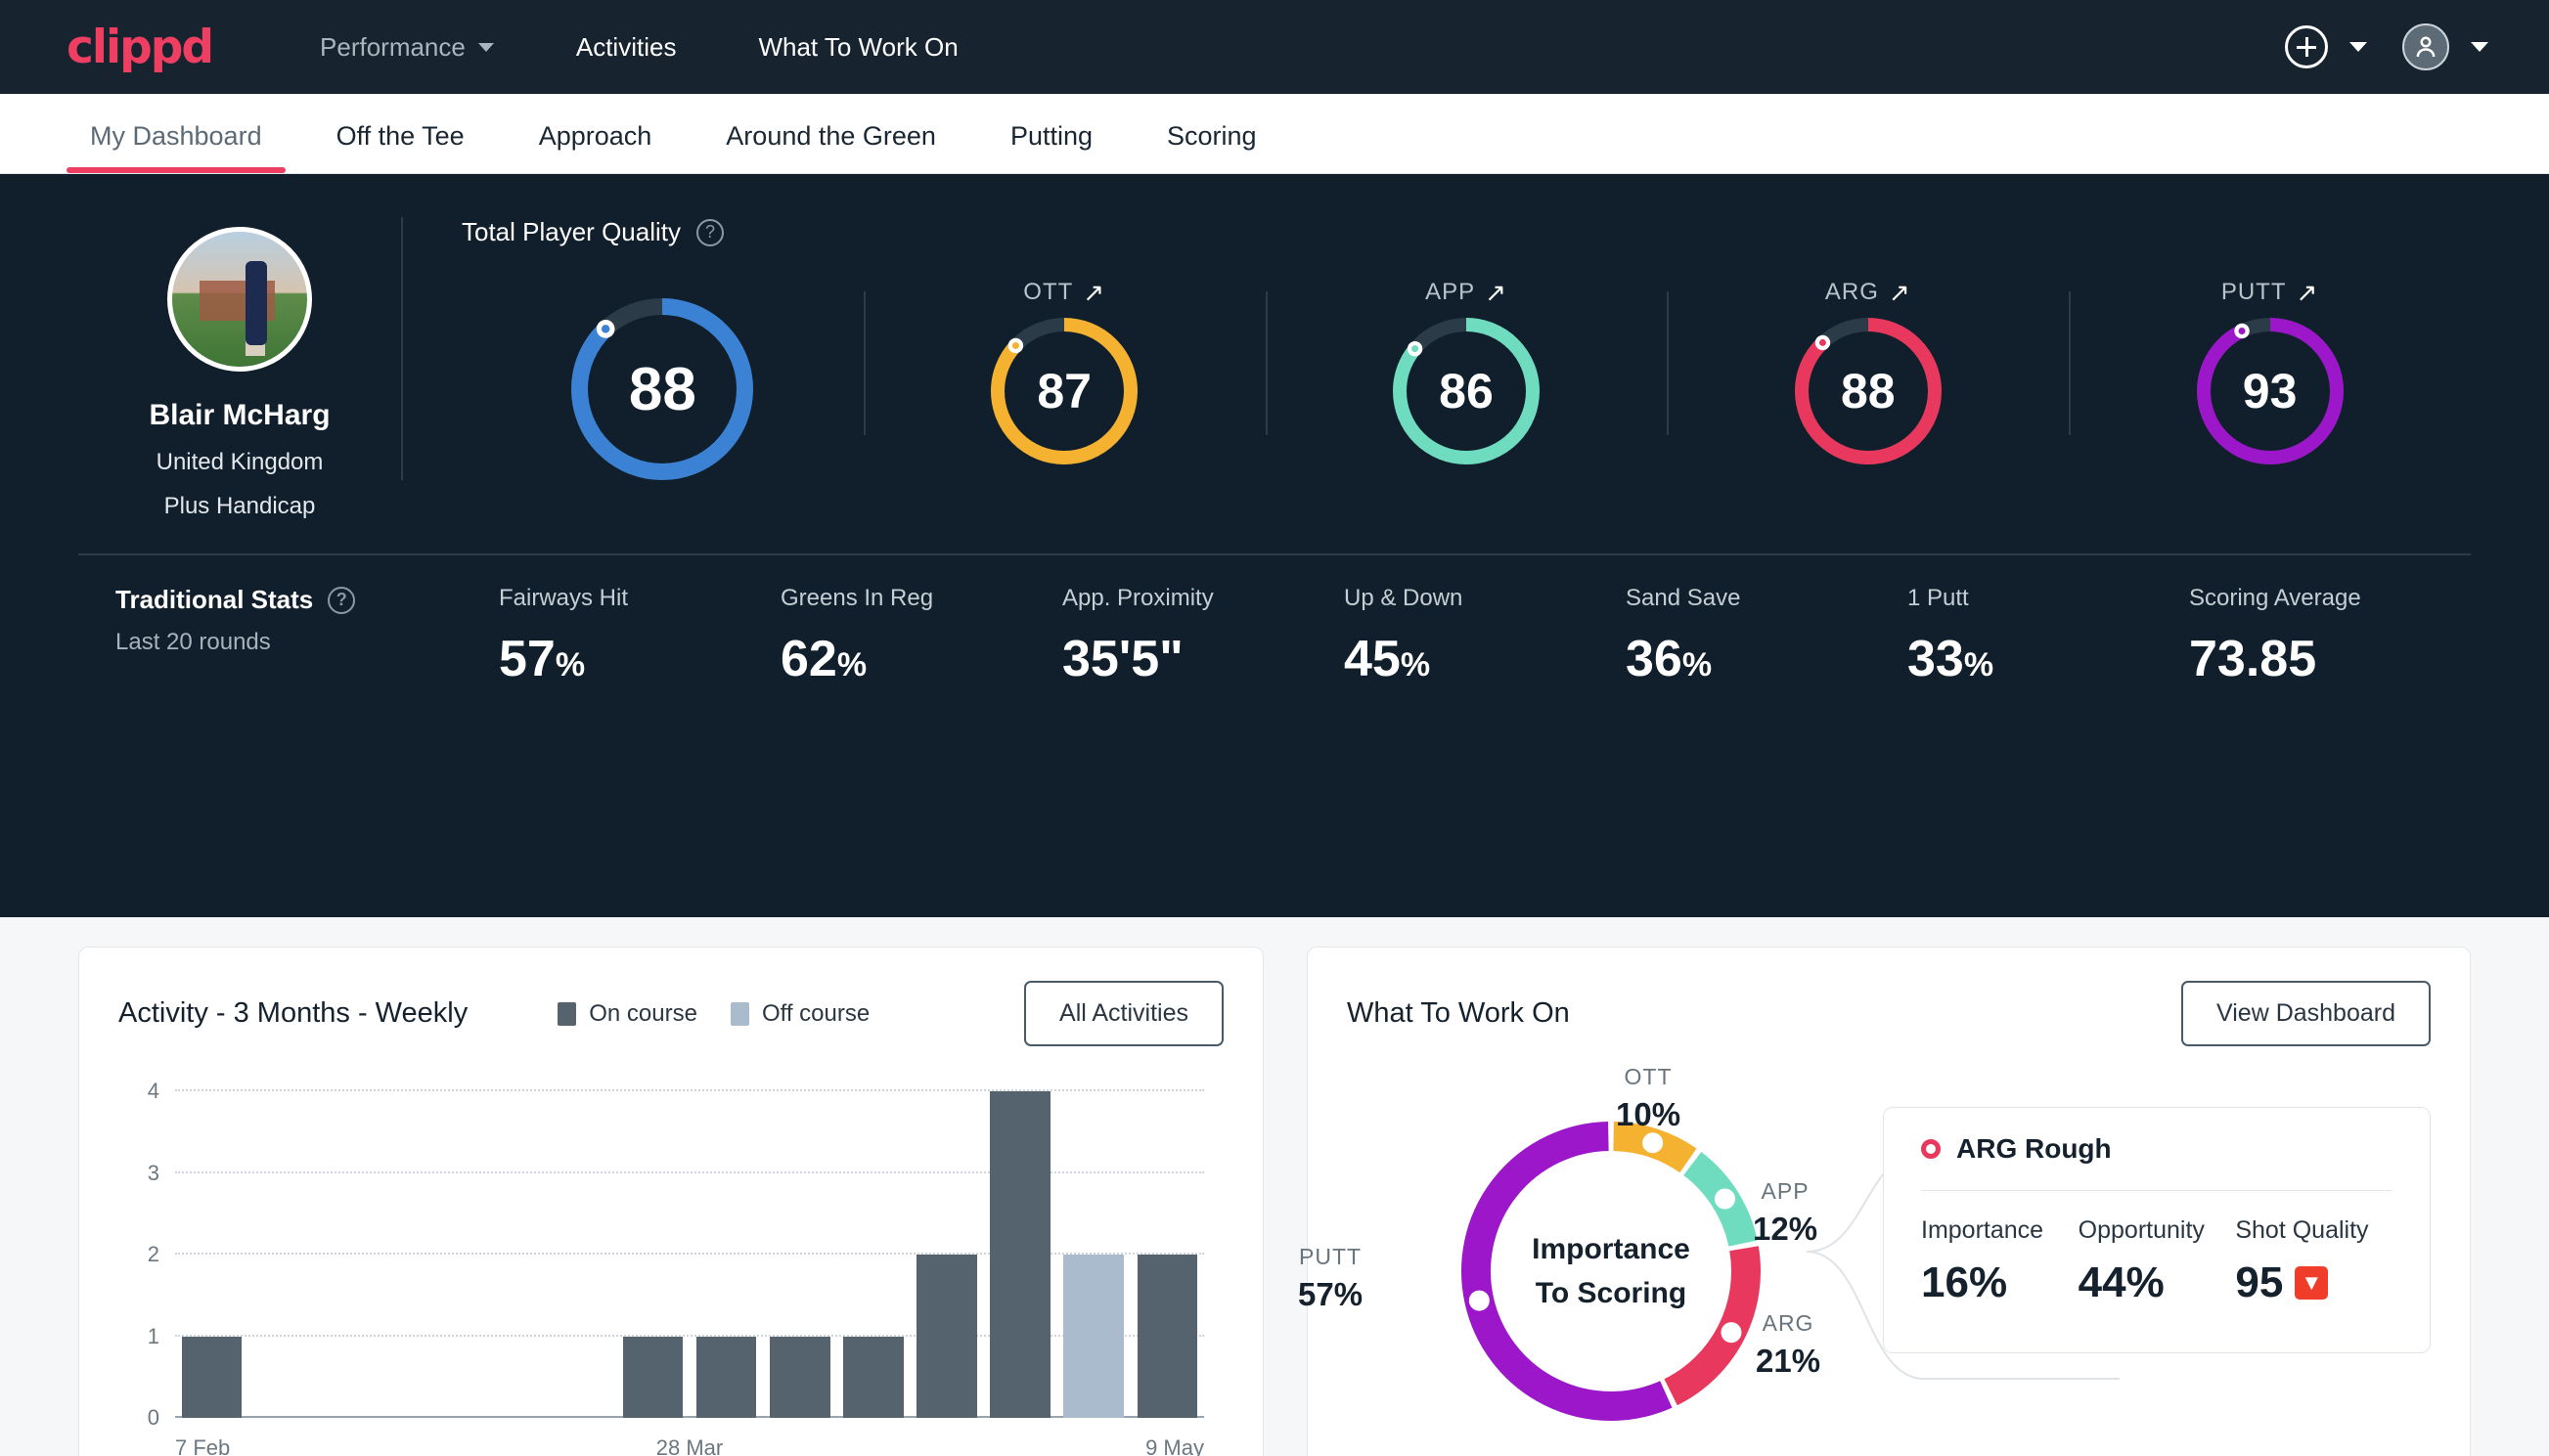 The height and width of the screenshot is (1456, 2549). Describe the element at coordinates (1611, 1271) in the screenshot. I see `donut-center-label: Importance To Scoring` at that location.